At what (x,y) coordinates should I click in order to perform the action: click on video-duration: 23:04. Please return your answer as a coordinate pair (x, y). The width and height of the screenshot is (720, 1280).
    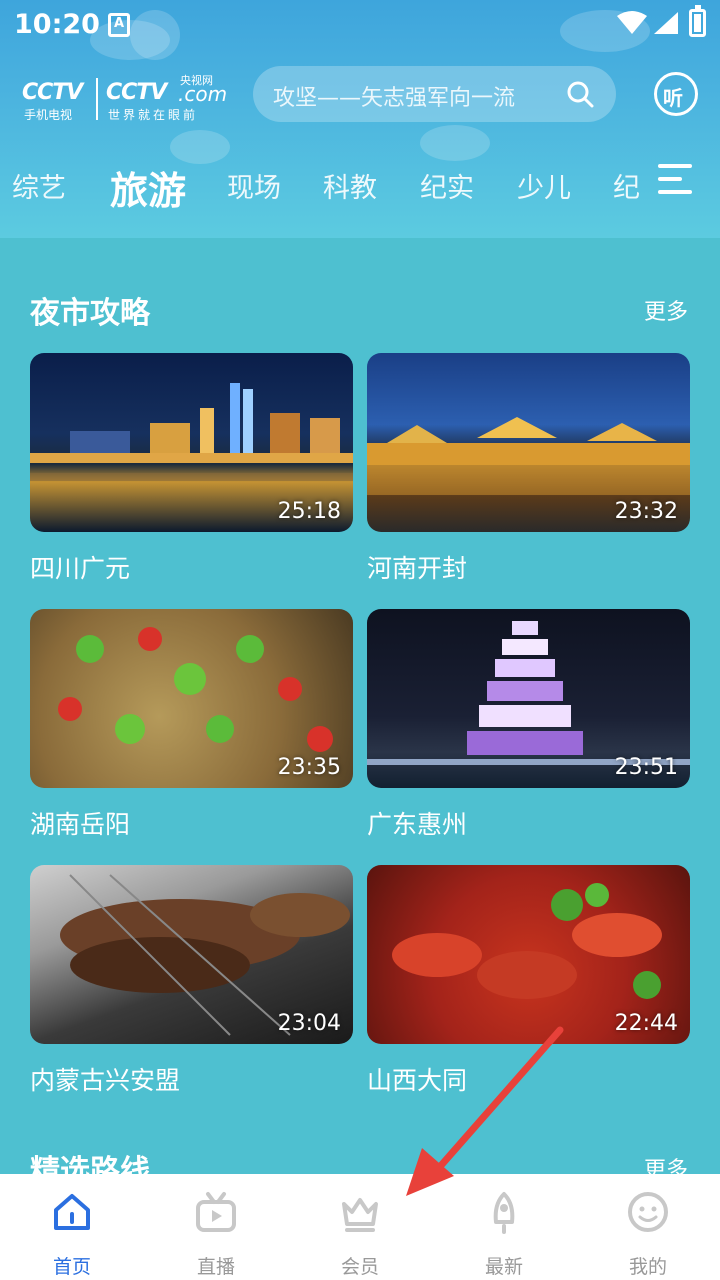
    Looking at the image, I should click on (309, 1023).